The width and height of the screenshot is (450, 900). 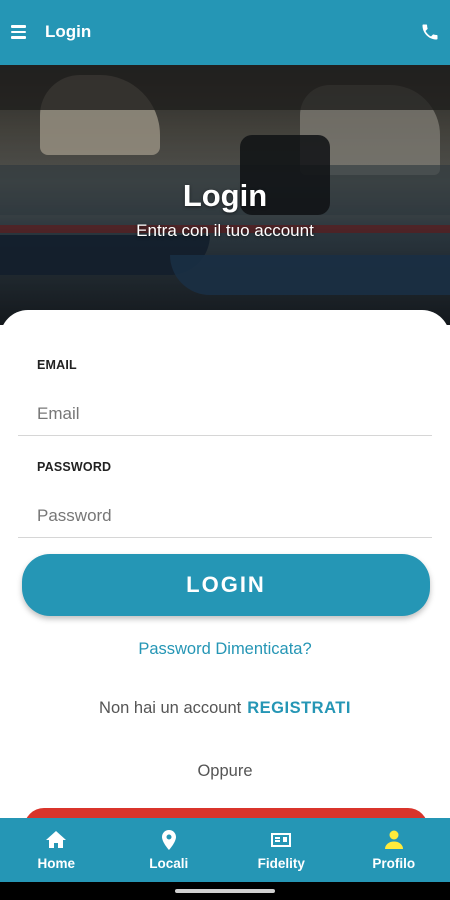 What do you see at coordinates (170, 708) in the screenshot?
I see `no-account-text: Non hai un account` at bounding box center [170, 708].